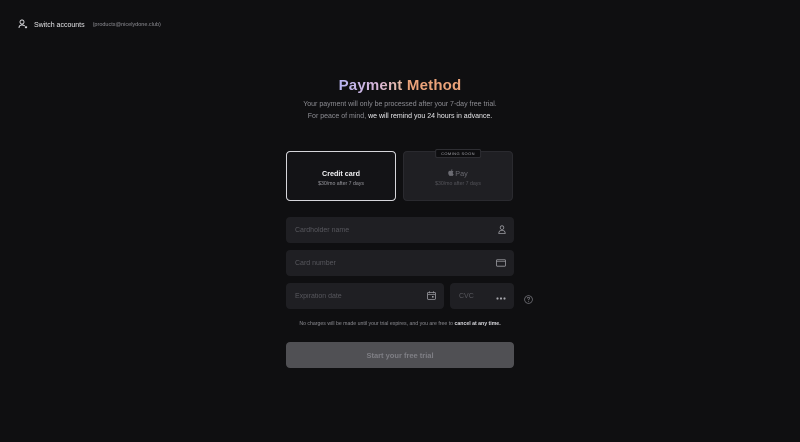 The image size is (800, 442). I want to click on cardholder-name-input, so click(375, 230).